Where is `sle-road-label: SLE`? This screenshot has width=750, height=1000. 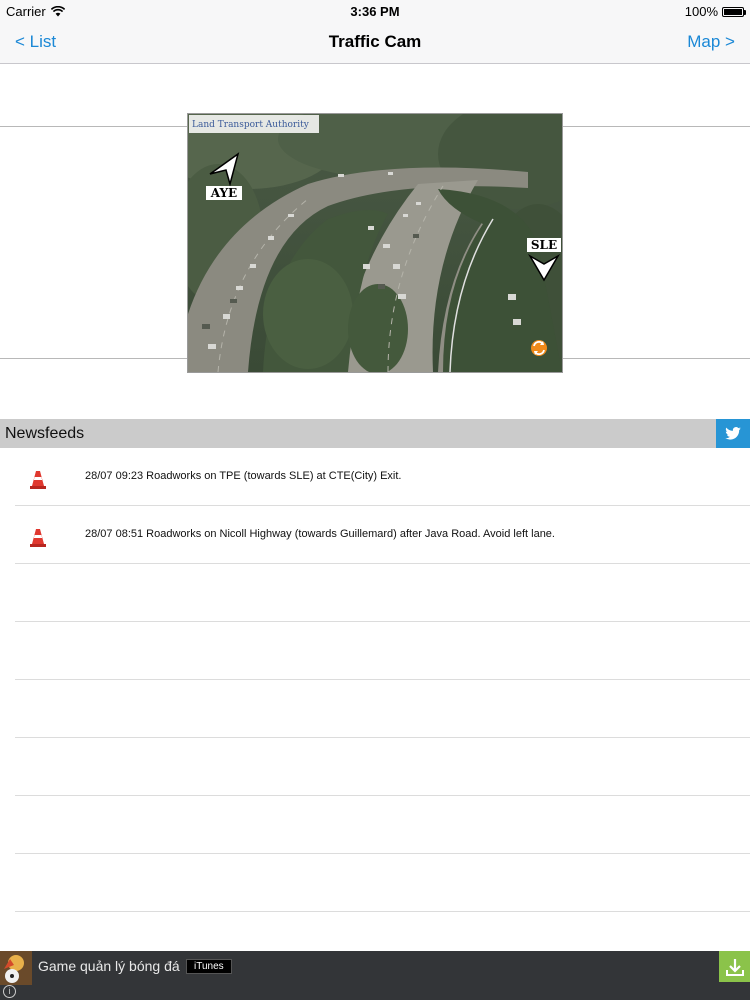
sle-road-label: SLE is located at coordinates (544, 245).